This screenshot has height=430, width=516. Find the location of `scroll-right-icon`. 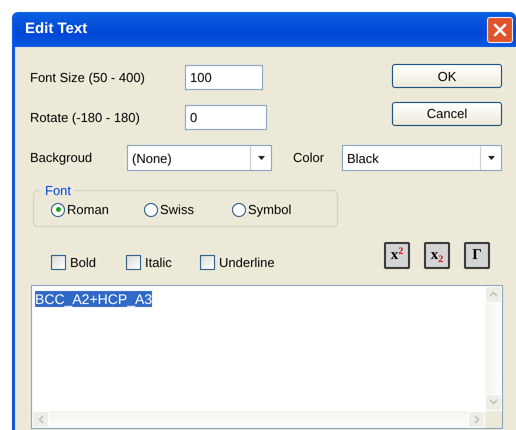

scroll-right-icon is located at coordinates (477, 419).